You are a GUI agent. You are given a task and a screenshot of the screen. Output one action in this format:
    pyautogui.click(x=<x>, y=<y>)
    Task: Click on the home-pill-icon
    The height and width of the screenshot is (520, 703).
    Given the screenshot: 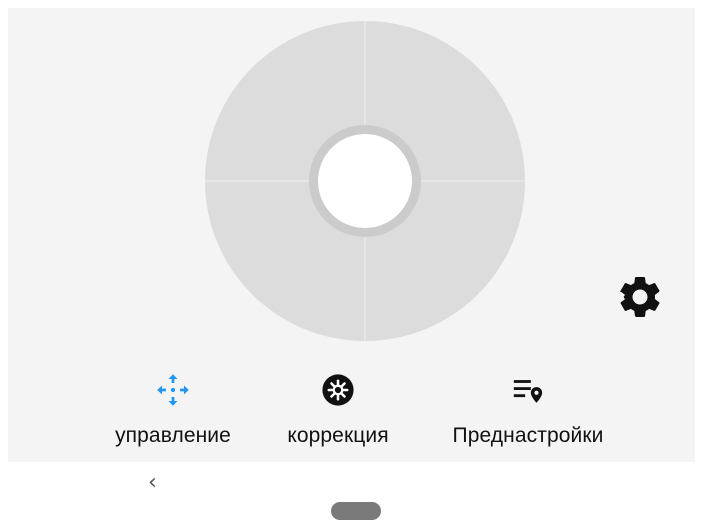 What is the action you would take?
    pyautogui.click(x=356, y=511)
    